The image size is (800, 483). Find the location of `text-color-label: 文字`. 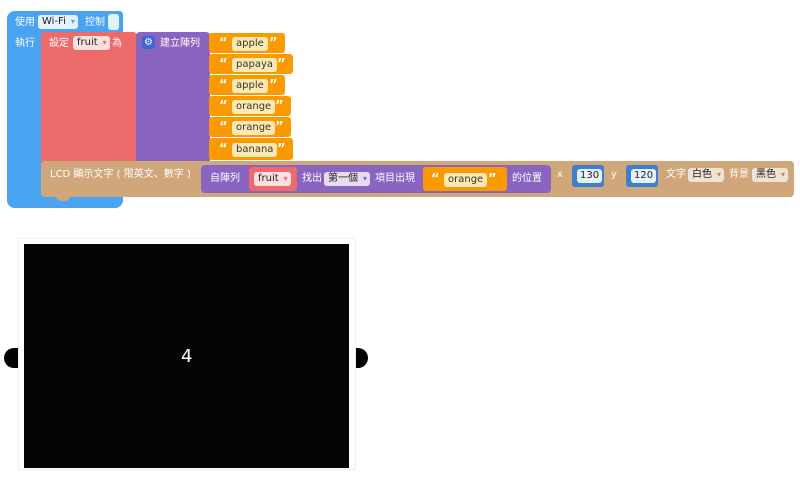

text-color-label: 文字 is located at coordinates (676, 174).